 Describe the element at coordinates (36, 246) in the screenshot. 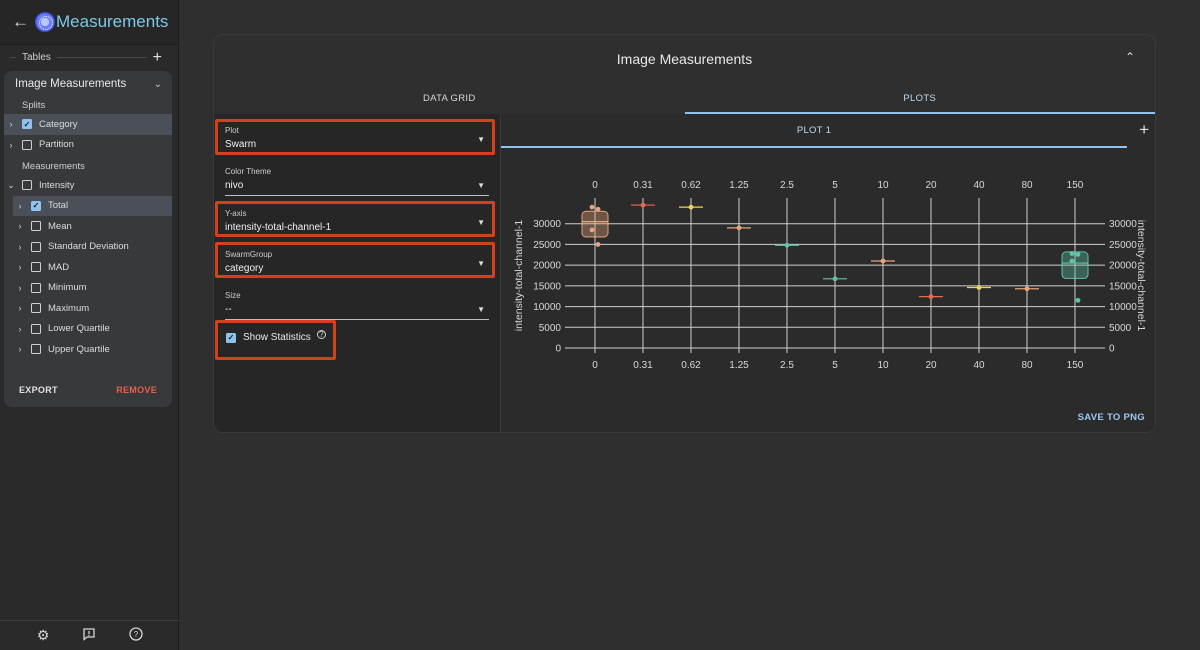

I see `standard-deviation-checkbox` at that location.